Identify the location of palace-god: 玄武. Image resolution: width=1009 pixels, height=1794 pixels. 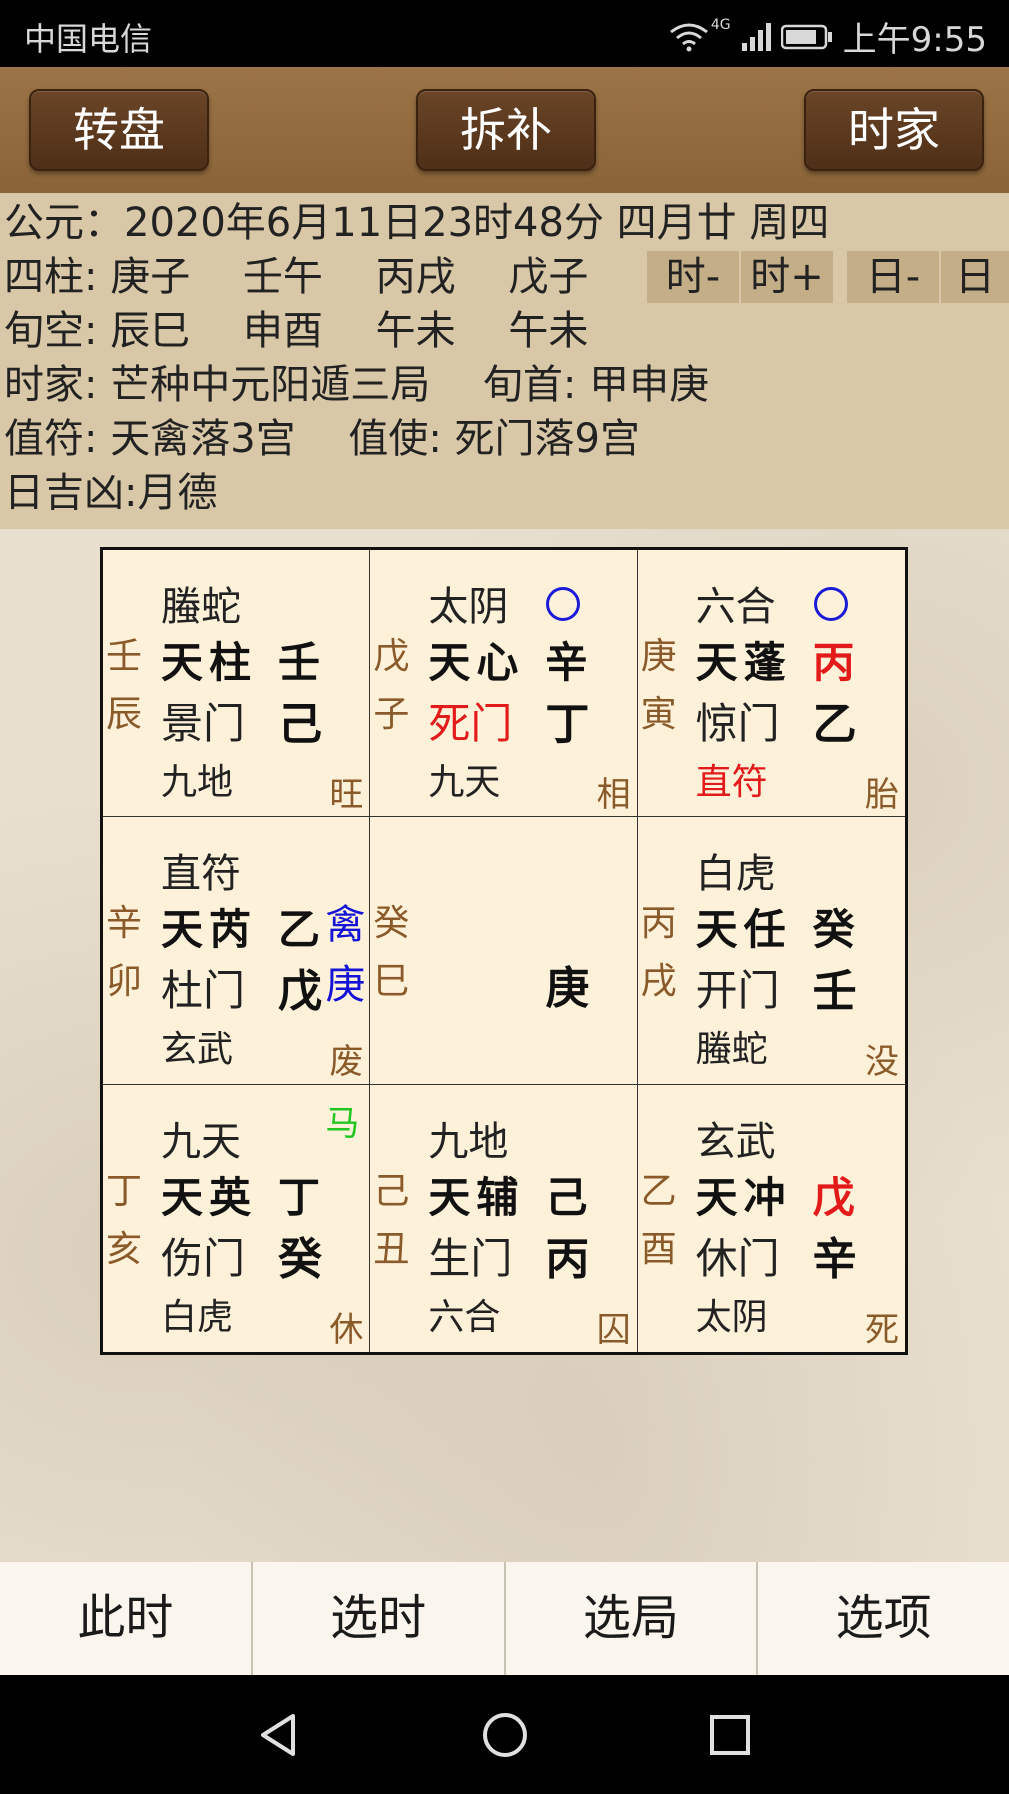
(735, 1141).